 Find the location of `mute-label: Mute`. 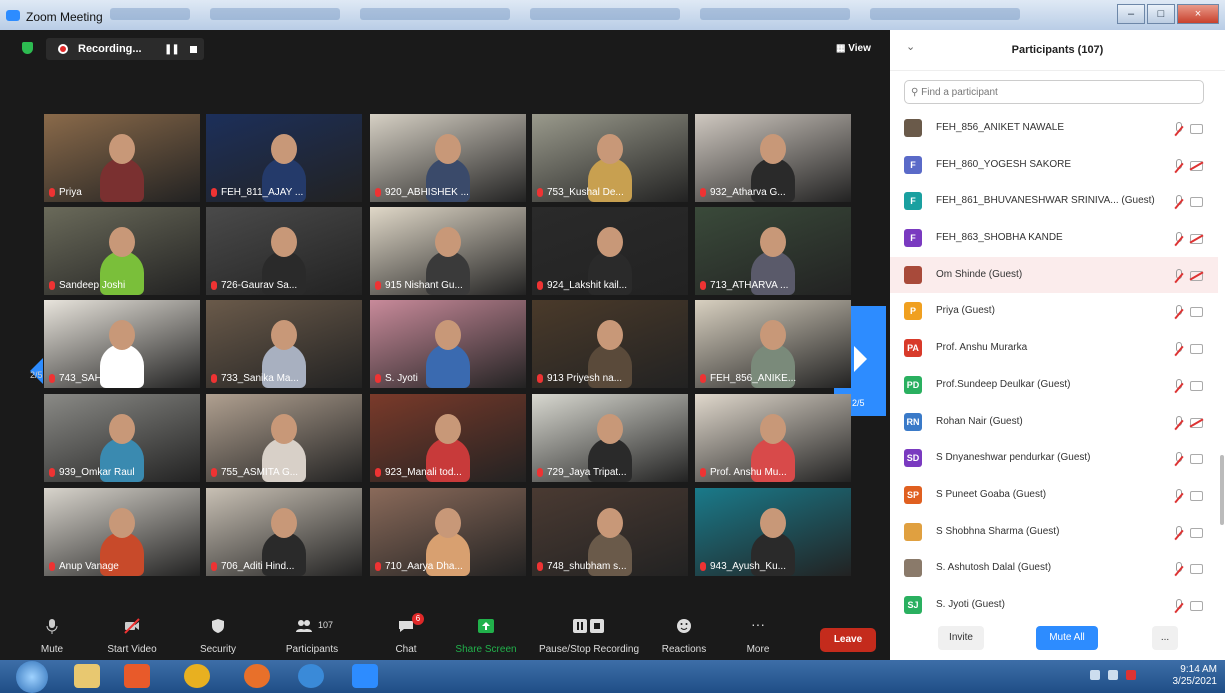

mute-label: Mute is located at coordinates (52, 649).